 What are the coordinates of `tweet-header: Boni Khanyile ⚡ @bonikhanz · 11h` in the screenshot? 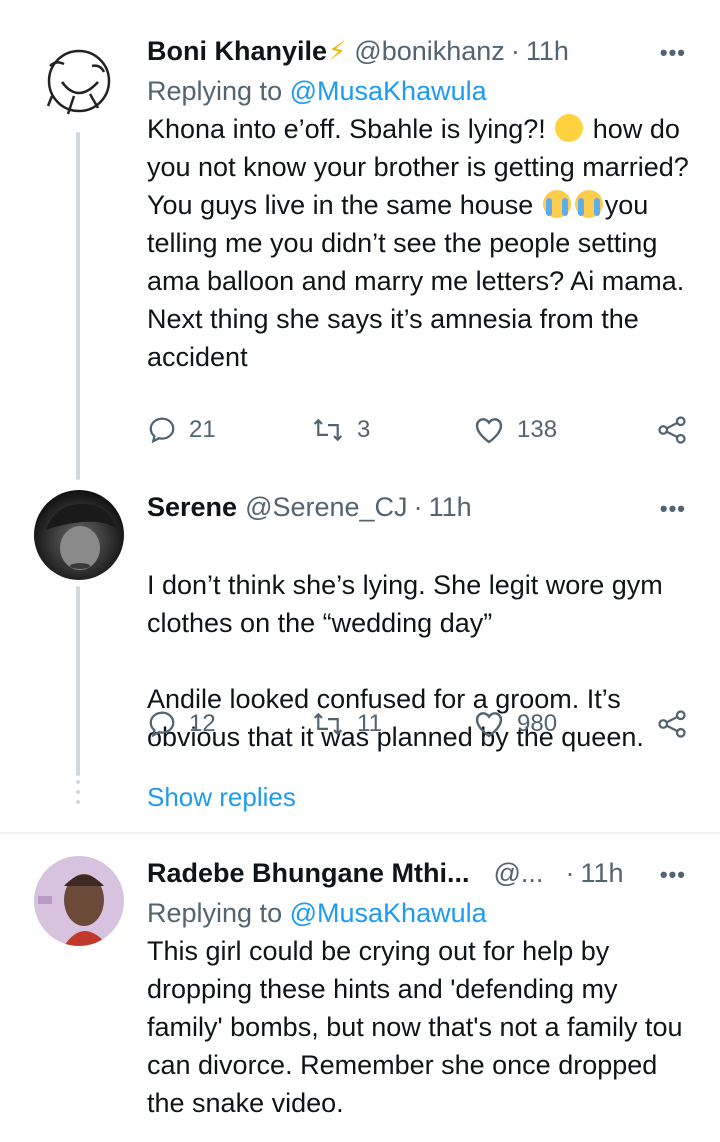 It's located at (419, 54).